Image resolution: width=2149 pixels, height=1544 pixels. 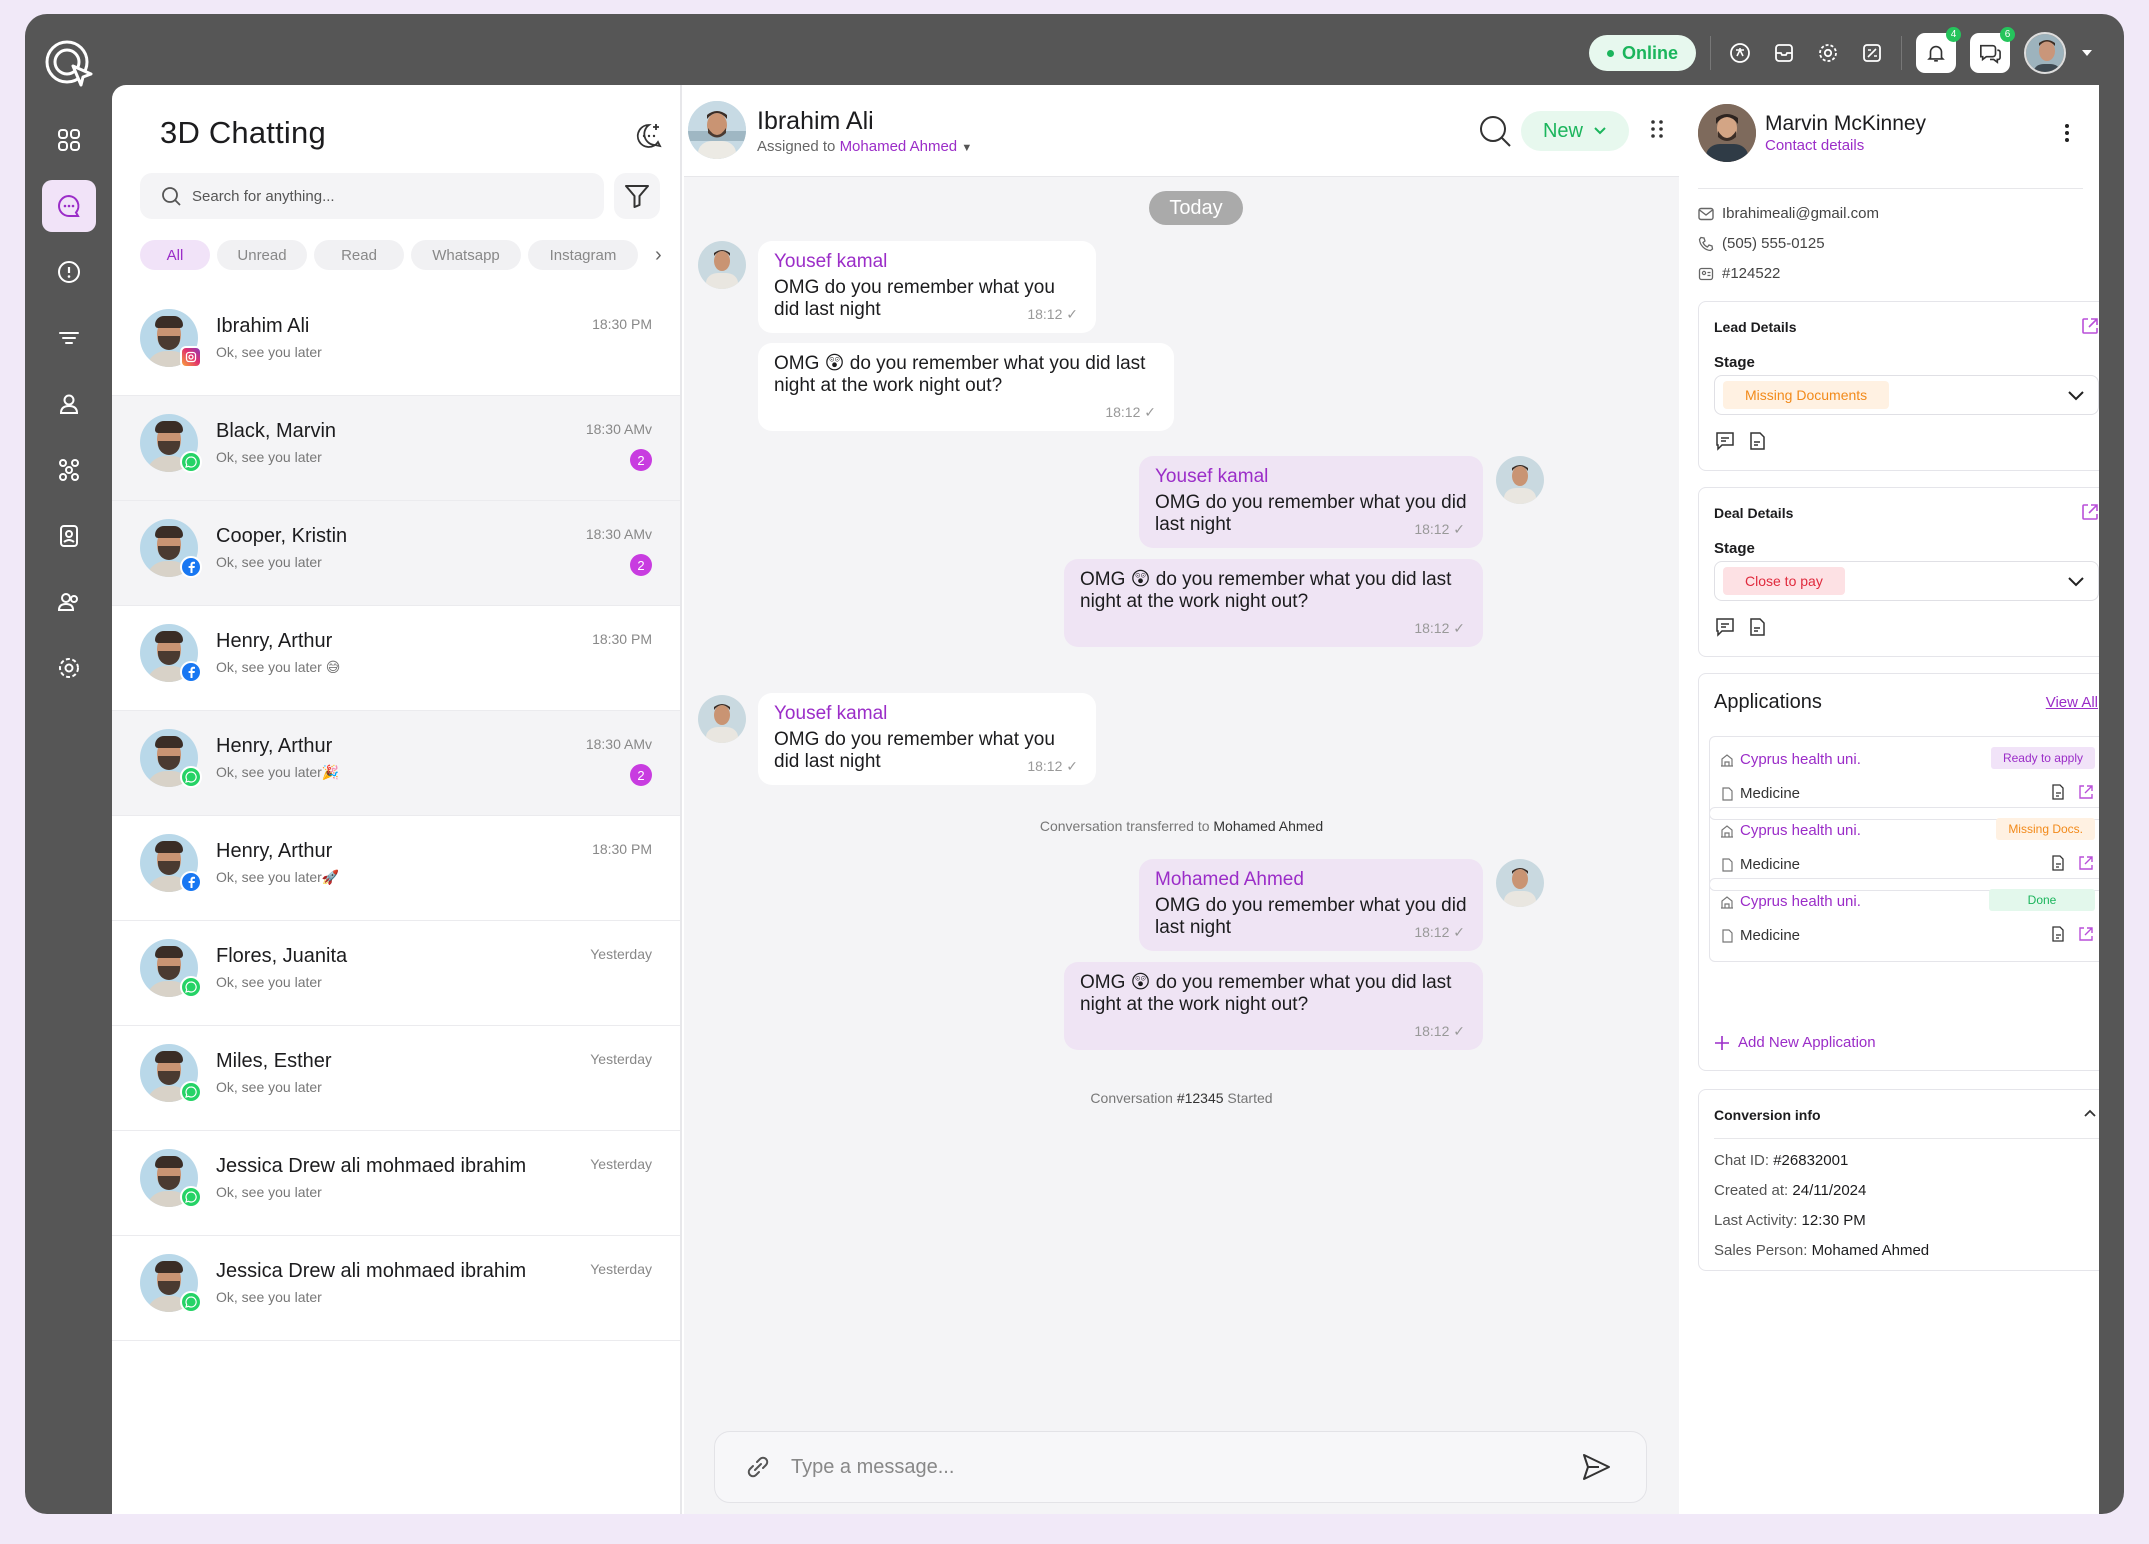 I want to click on notifications-button: 4, so click(x=1938, y=50).